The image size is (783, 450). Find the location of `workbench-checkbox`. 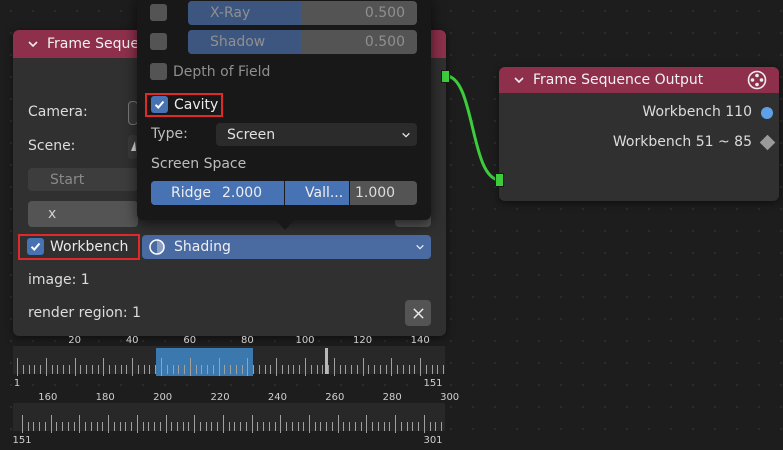

workbench-checkbox is located at coordinates (35, 246).